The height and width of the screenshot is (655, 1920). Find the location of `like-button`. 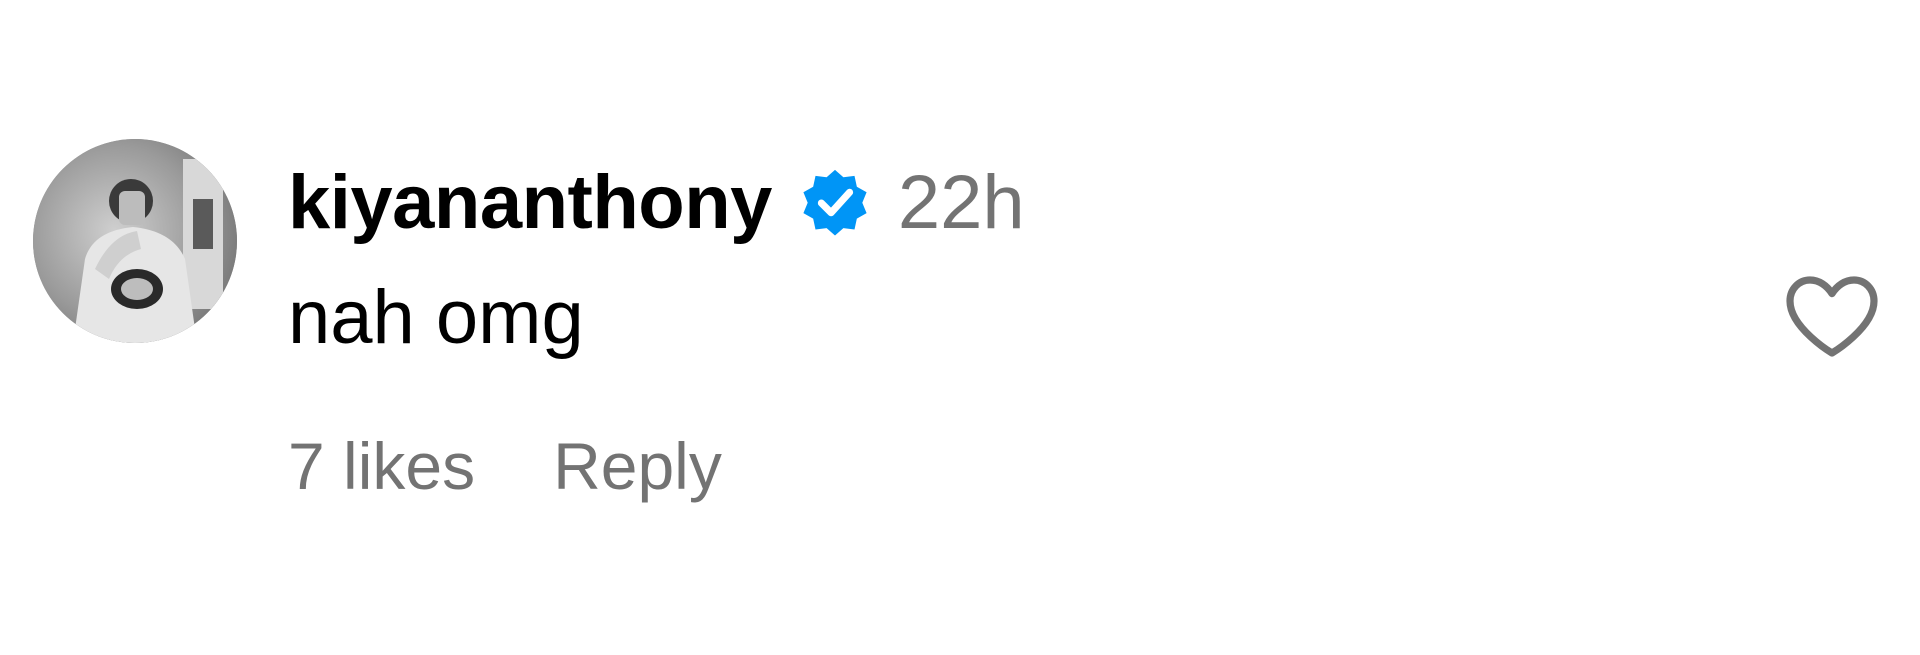

like-button is located at coordinates (1832, 316).